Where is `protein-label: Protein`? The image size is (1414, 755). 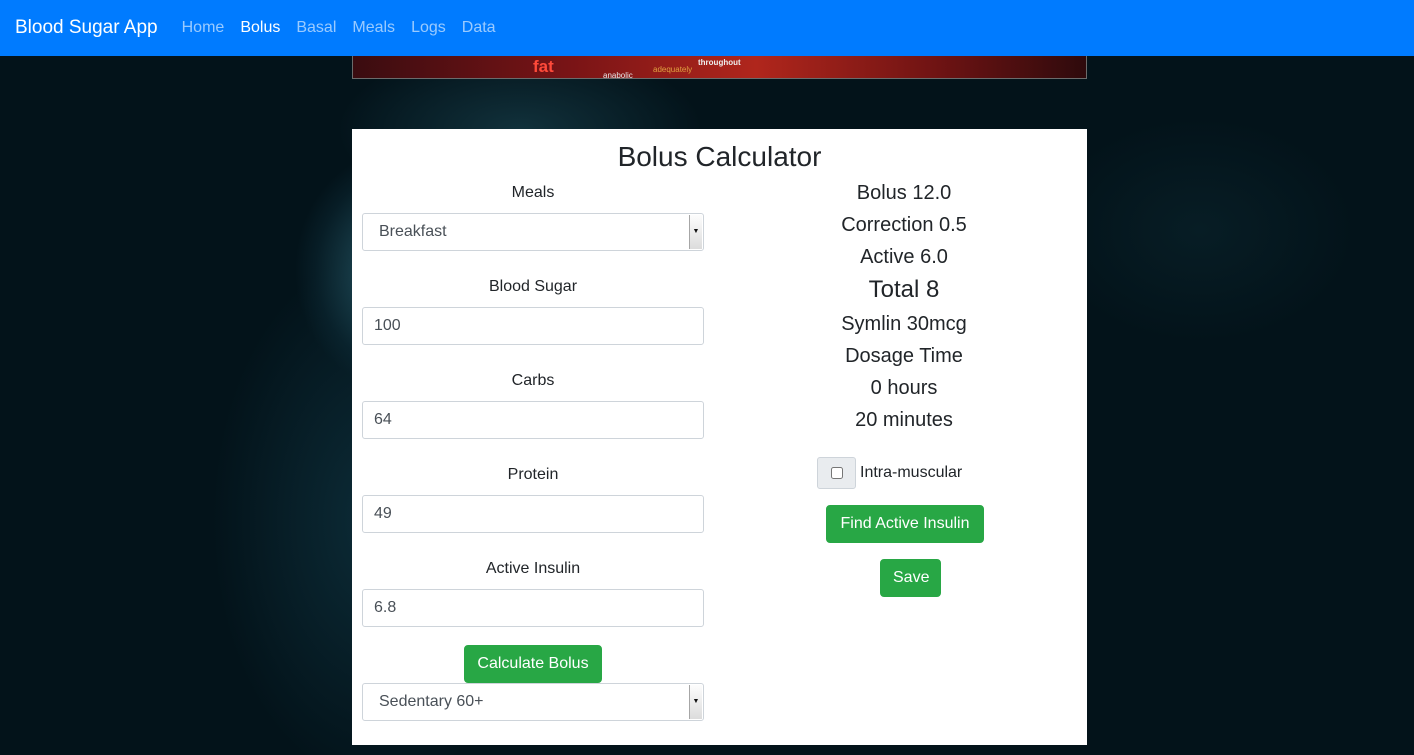 protein-label: Protein is located at coordinates (533, 474).